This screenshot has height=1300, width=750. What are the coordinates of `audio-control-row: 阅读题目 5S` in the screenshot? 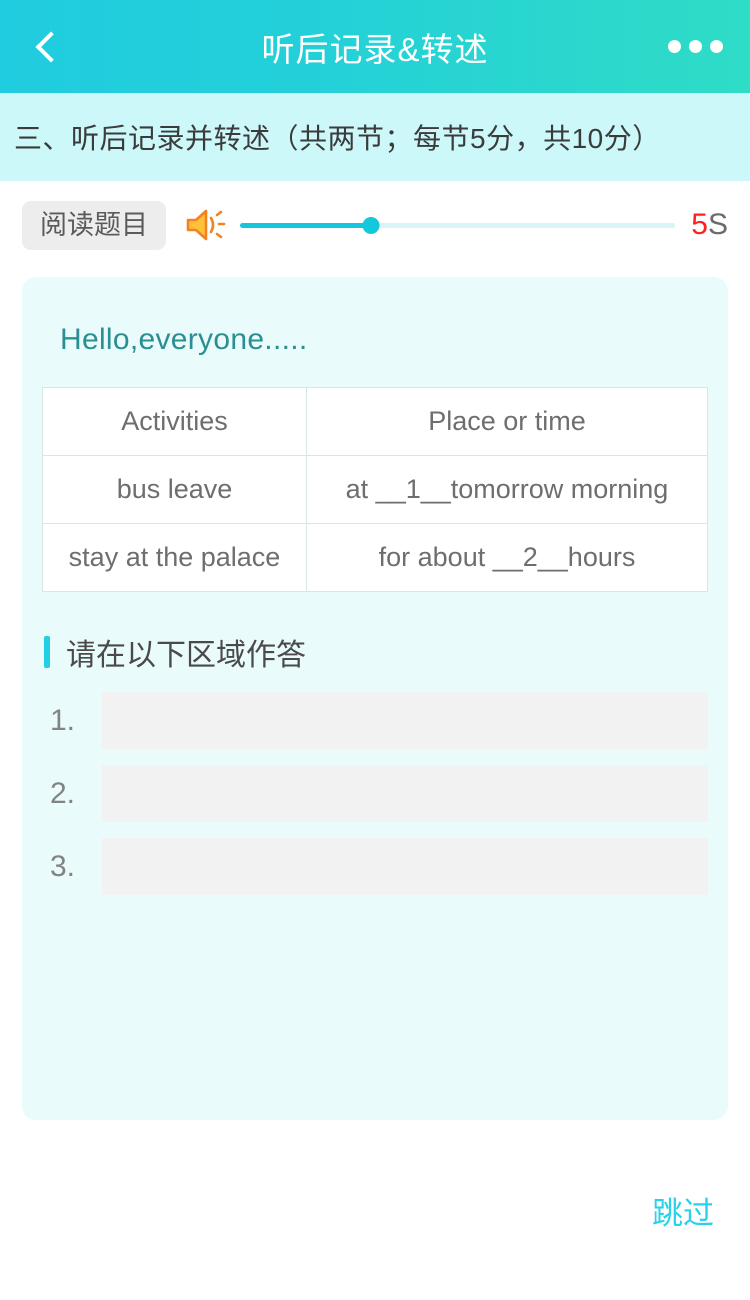 It's located at (375, 225).